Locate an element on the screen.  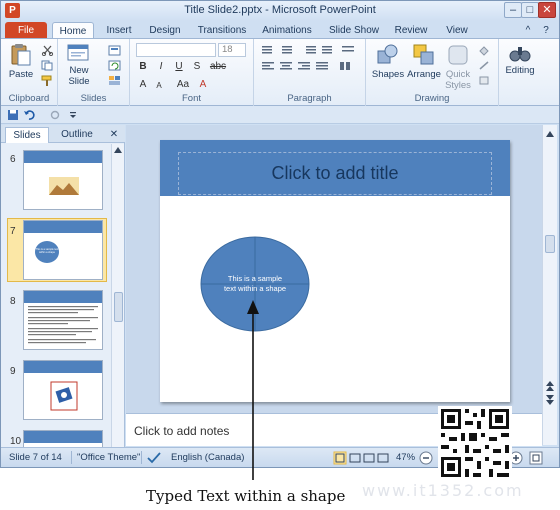
shape-text: This is a sample text within a shape is located at coordinates (255, 284).